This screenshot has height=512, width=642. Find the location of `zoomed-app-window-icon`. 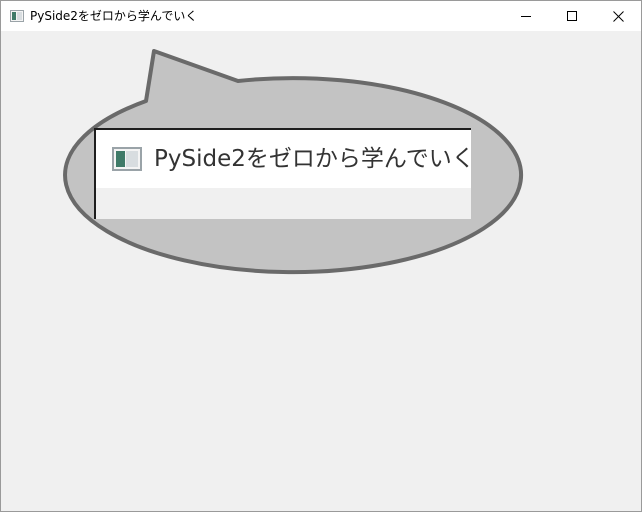

zoomed-app-window-icon is located at coordinates (127, 159).